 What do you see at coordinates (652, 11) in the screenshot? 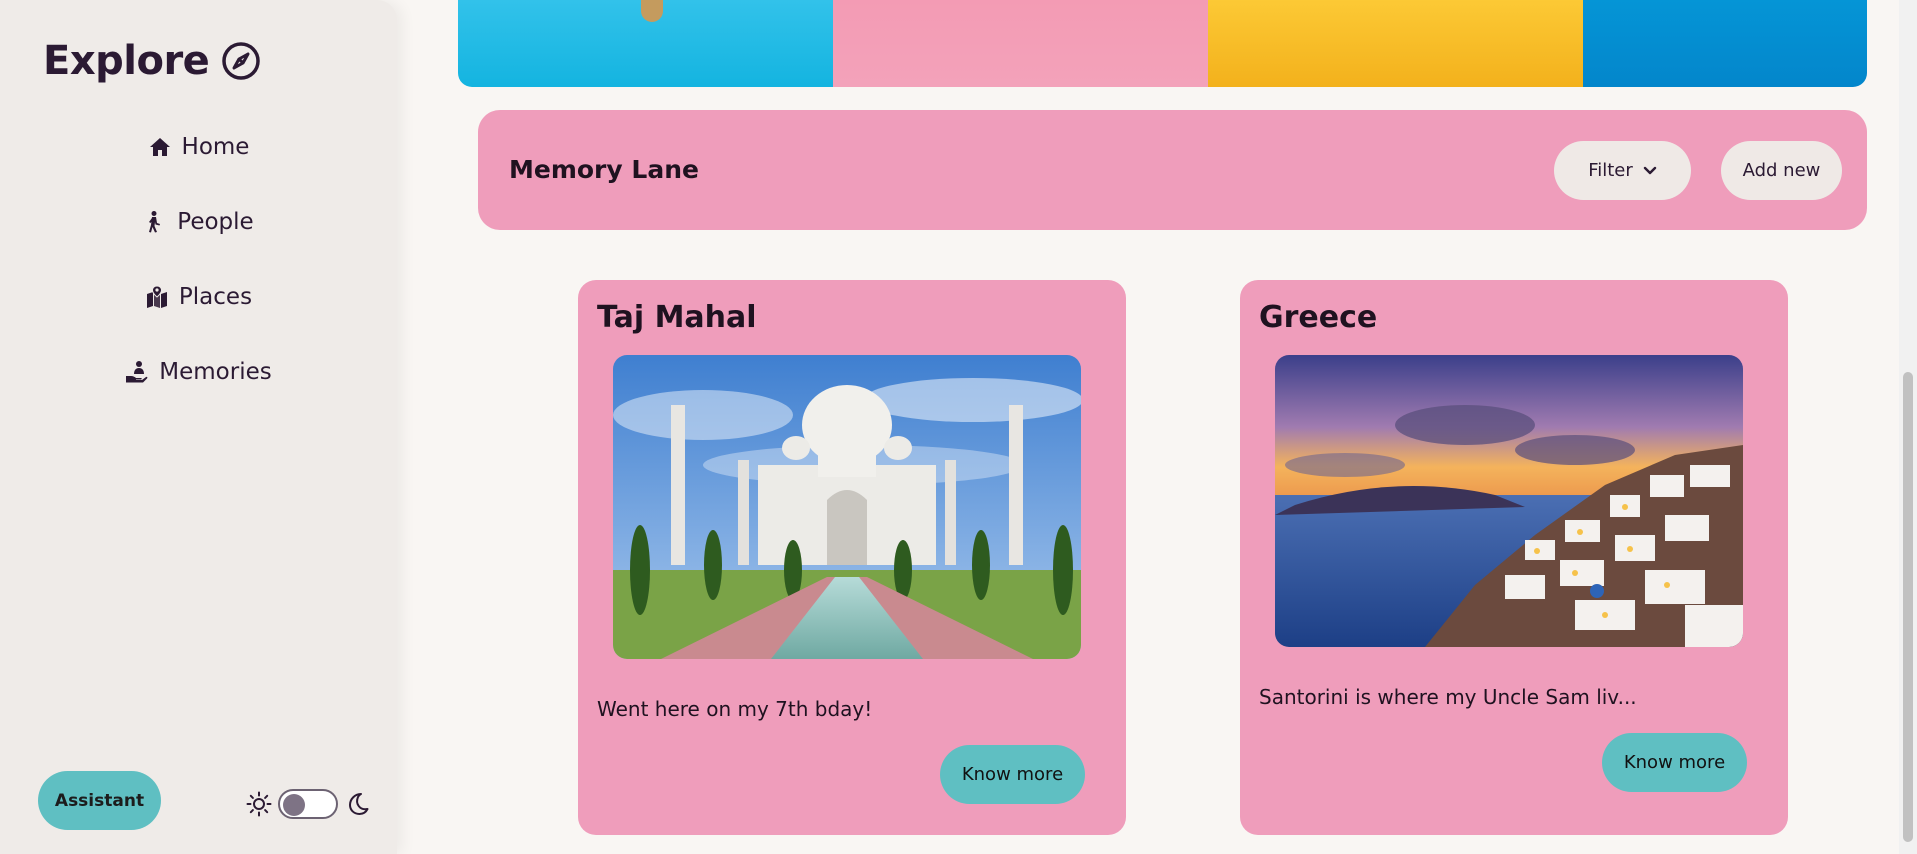
I see `banner-cone-shape` at bounding box center [652, 11].